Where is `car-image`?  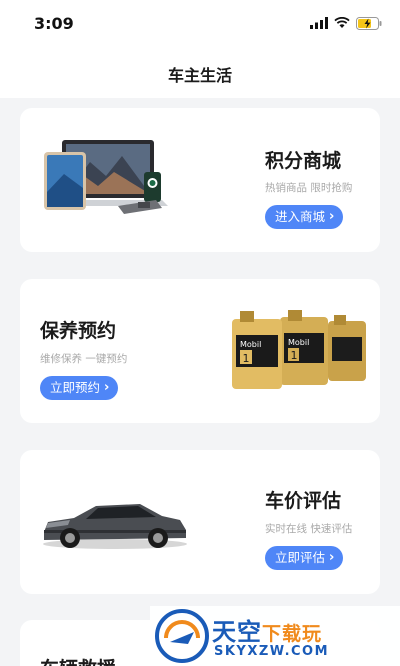
car-image is located at coordinates (115, 526).